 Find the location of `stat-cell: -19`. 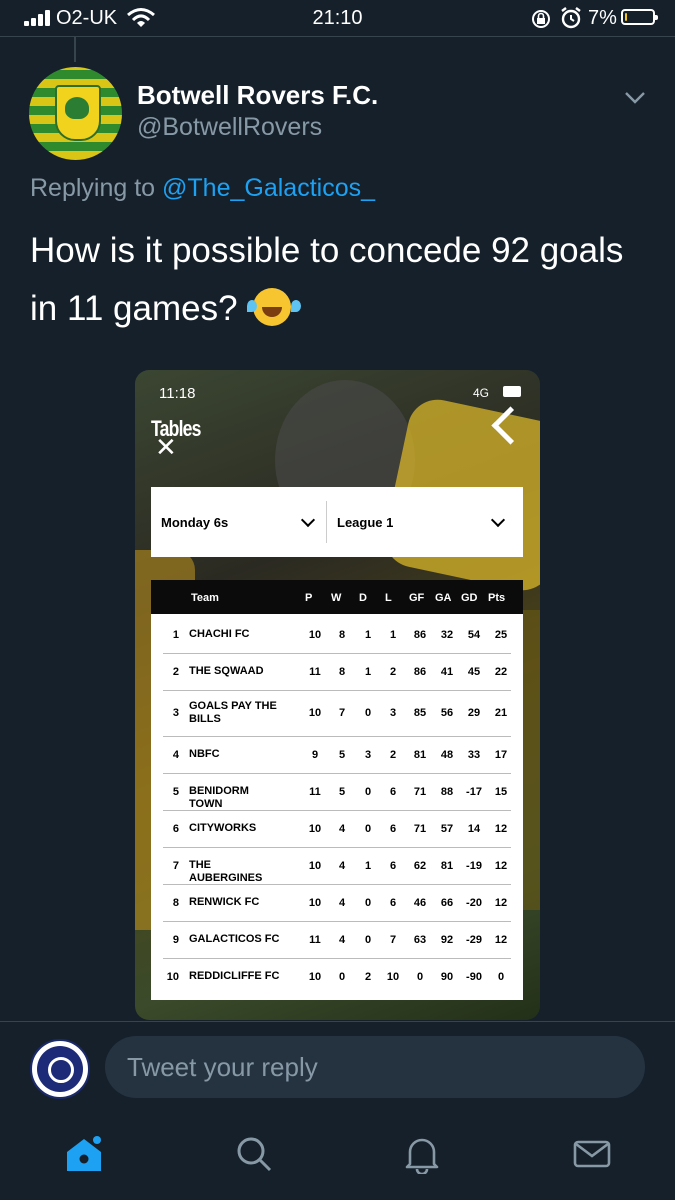

stat-cell: -19 is located at coordinates (474, 865).